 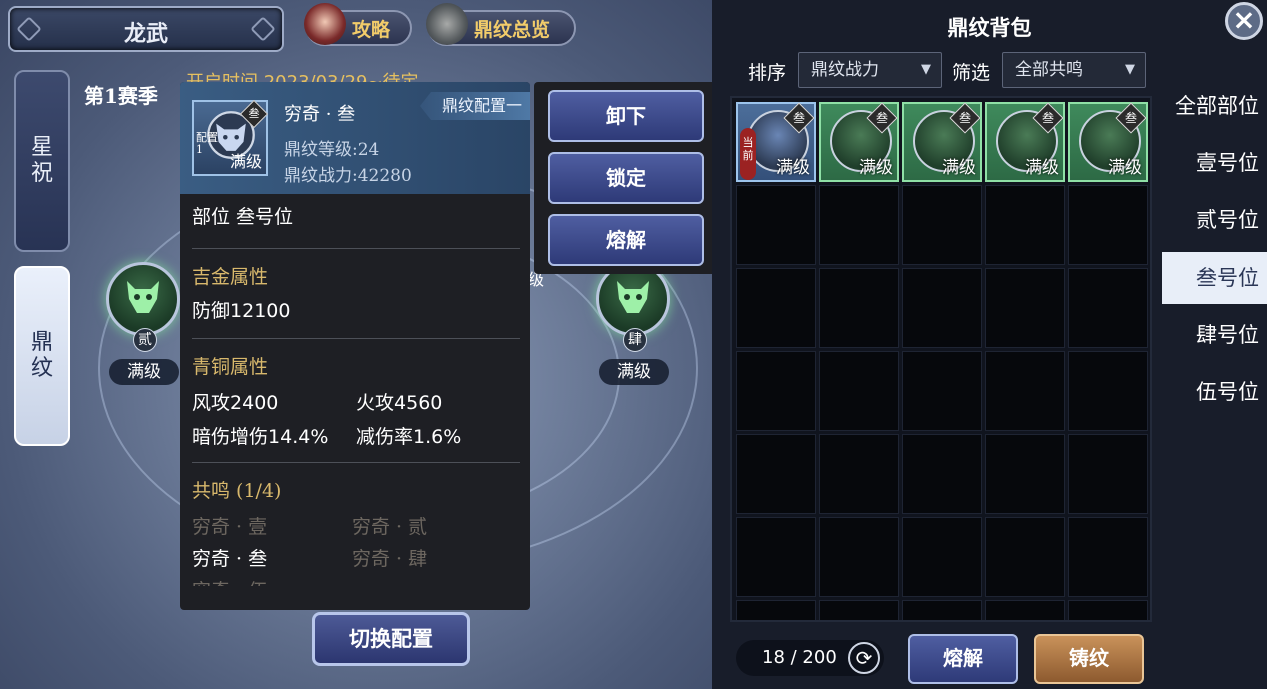 I want to click on stat-name: 风攻, so click(x=211, y=403).